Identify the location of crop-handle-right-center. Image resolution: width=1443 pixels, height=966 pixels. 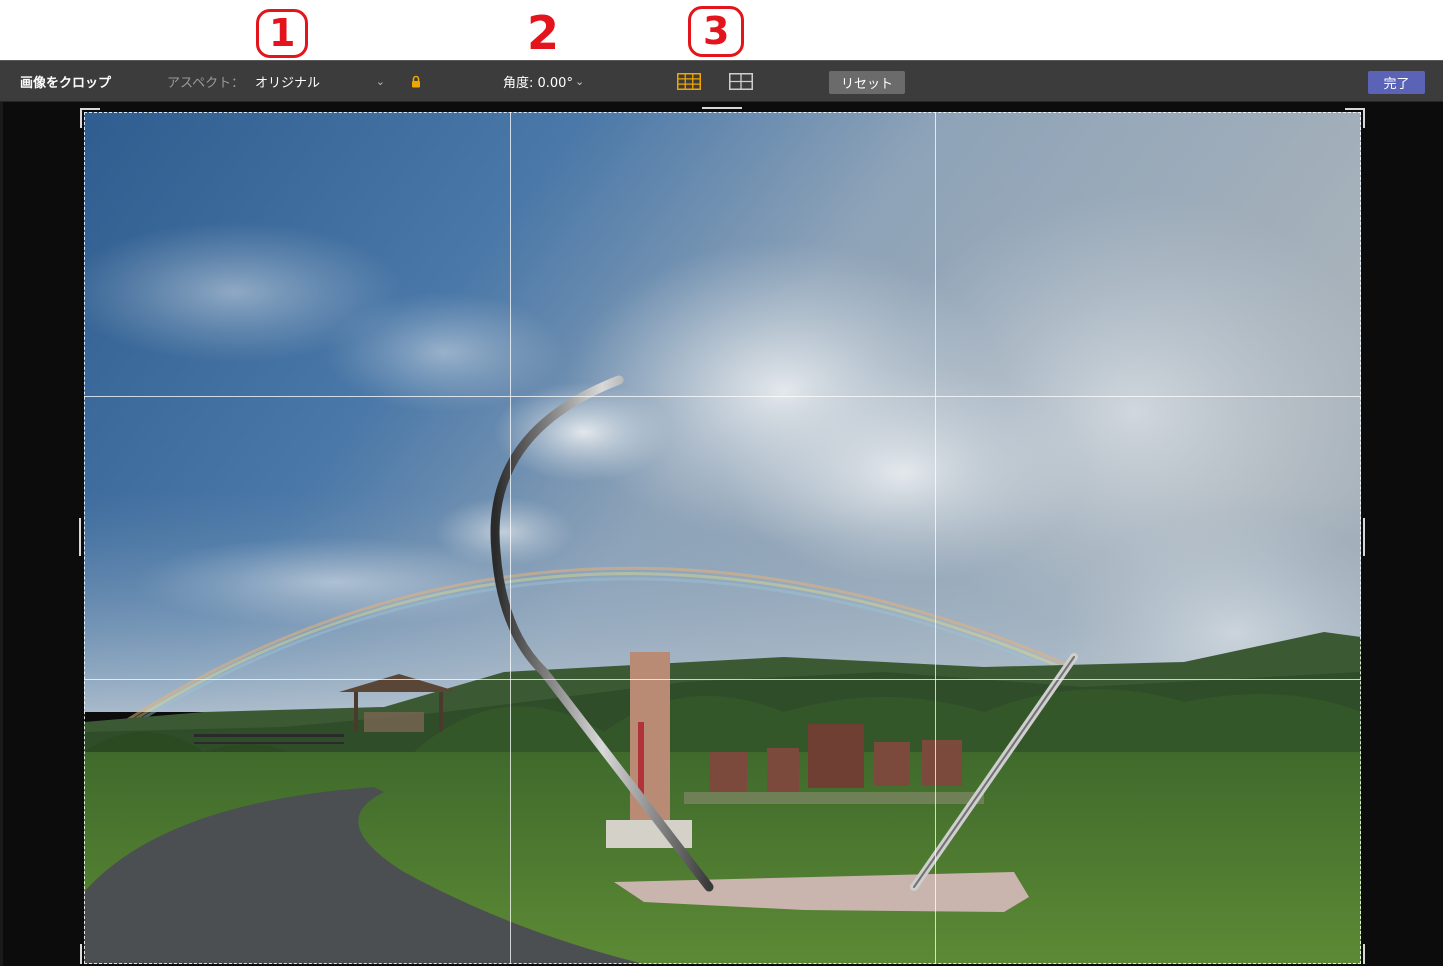
(1364, 537).